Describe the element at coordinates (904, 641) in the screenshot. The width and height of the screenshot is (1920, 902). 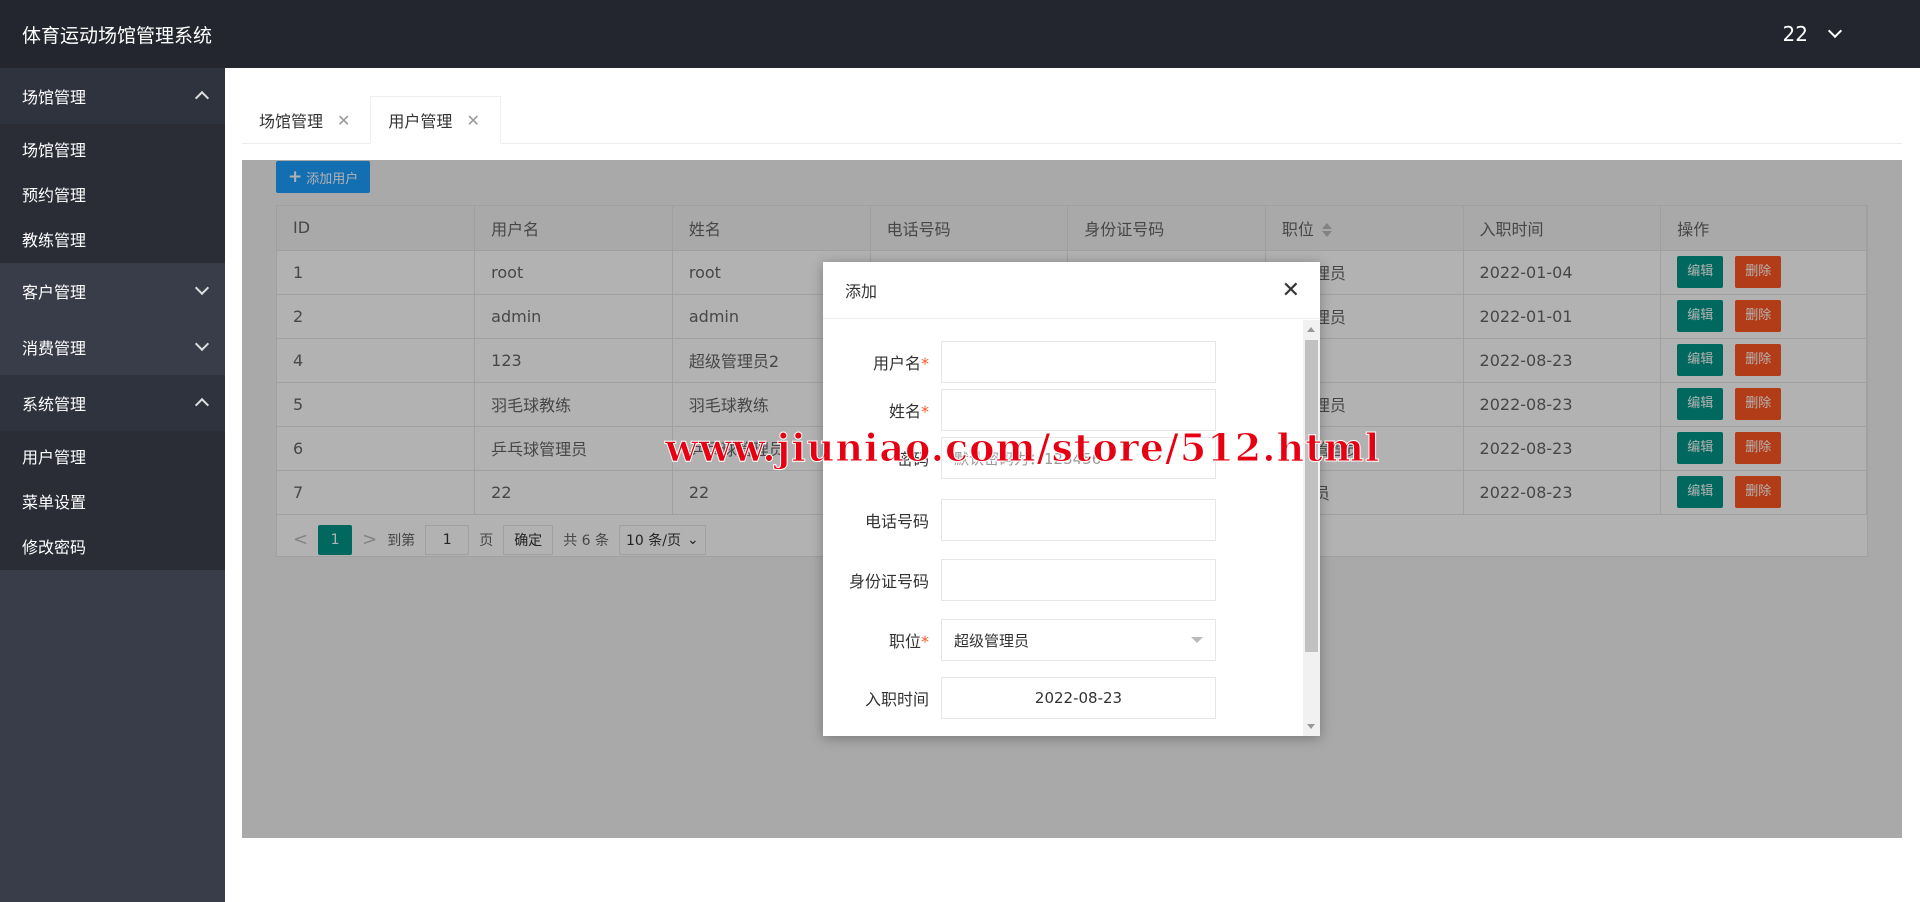
I see `label-text: 职位` at that location.